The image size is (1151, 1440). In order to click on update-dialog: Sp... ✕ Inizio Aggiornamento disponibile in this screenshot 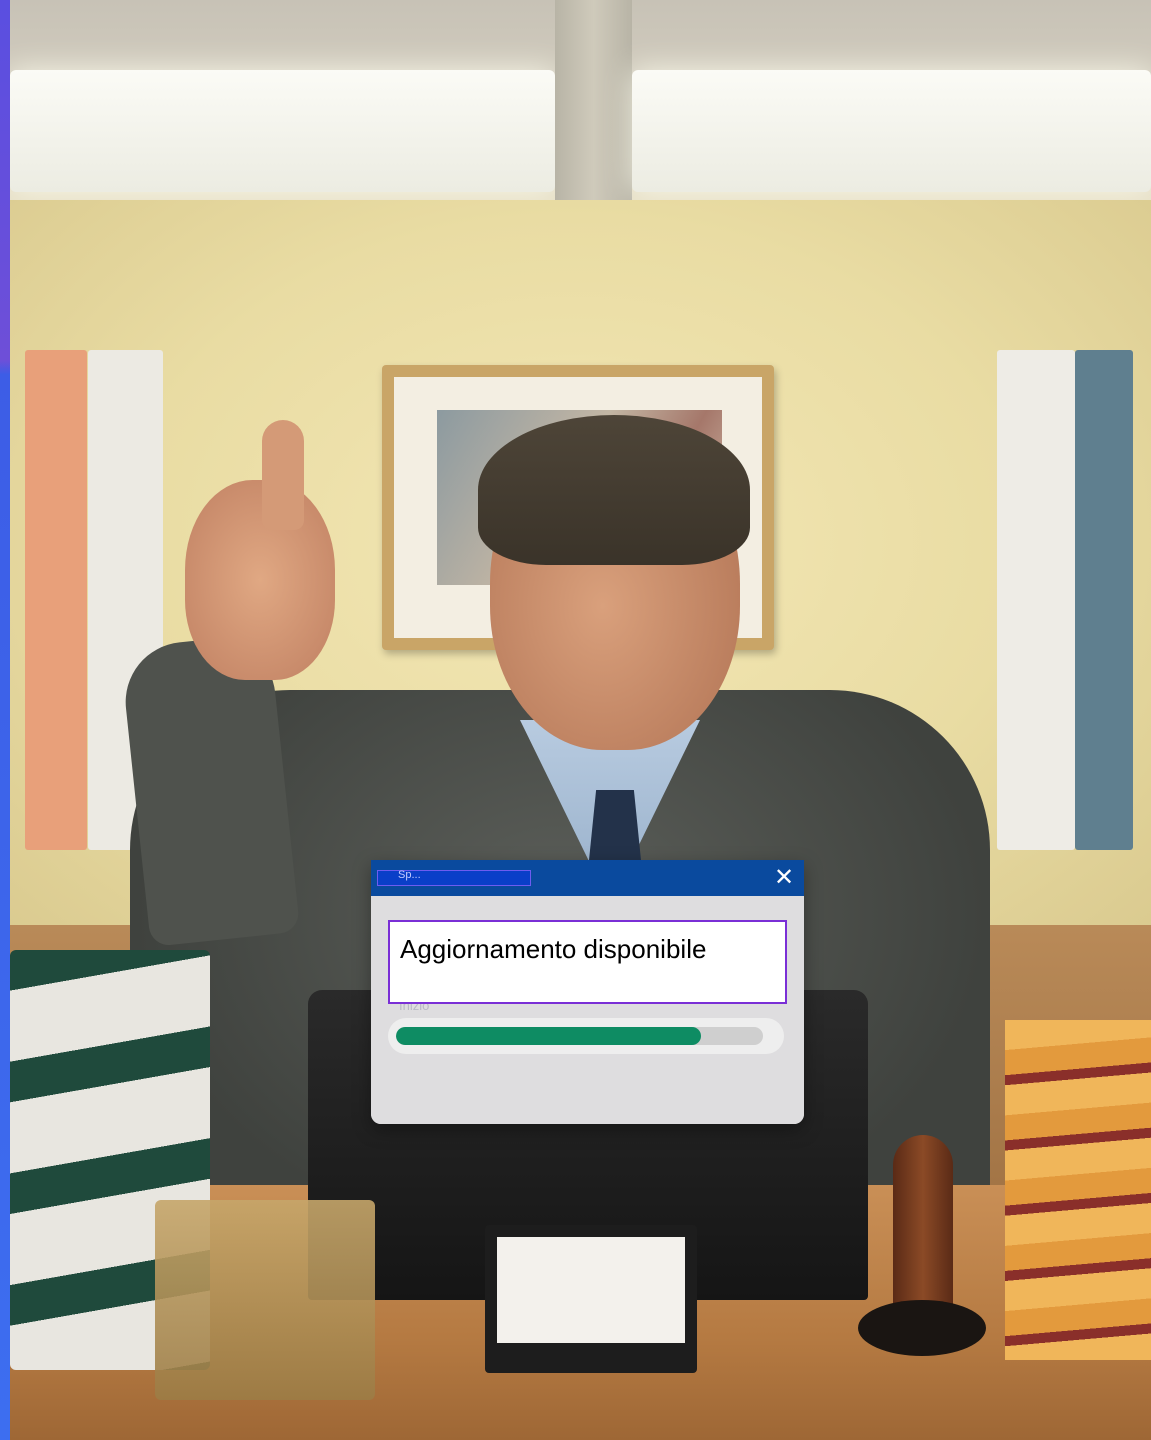, I will do `click(587, 992)`.